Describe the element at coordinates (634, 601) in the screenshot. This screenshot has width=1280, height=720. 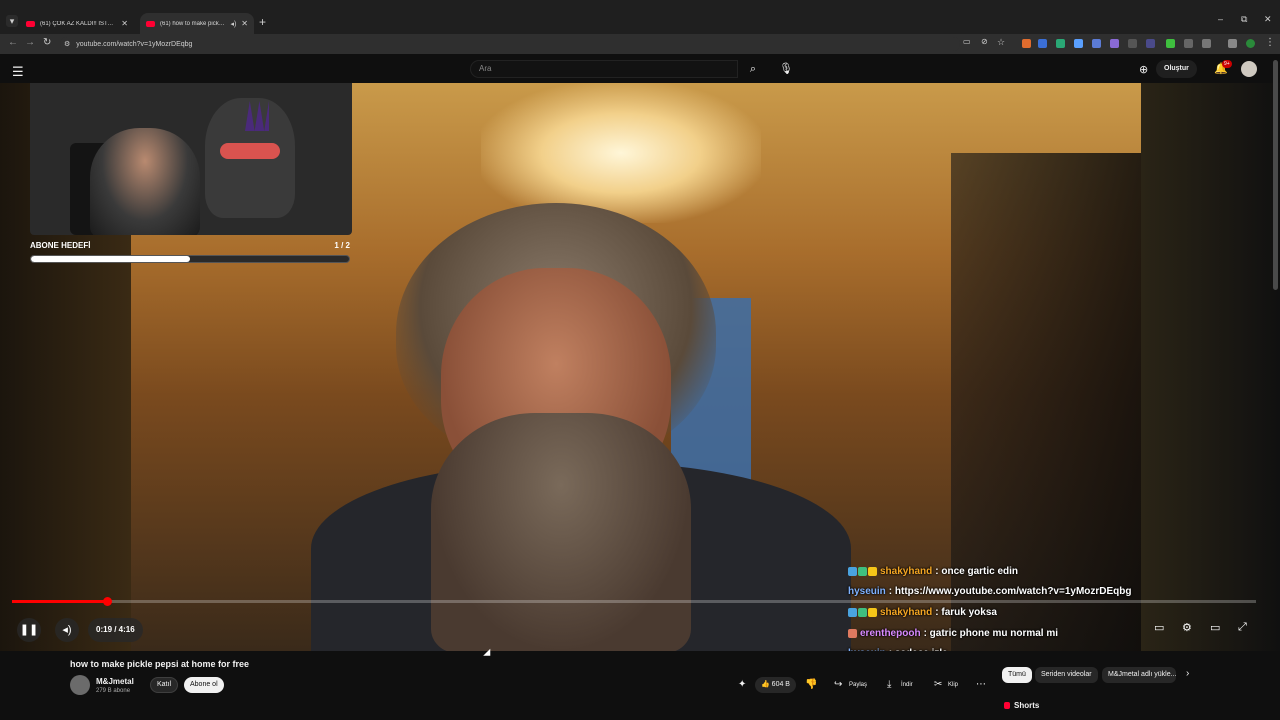
I see `progress-bar` at that location.